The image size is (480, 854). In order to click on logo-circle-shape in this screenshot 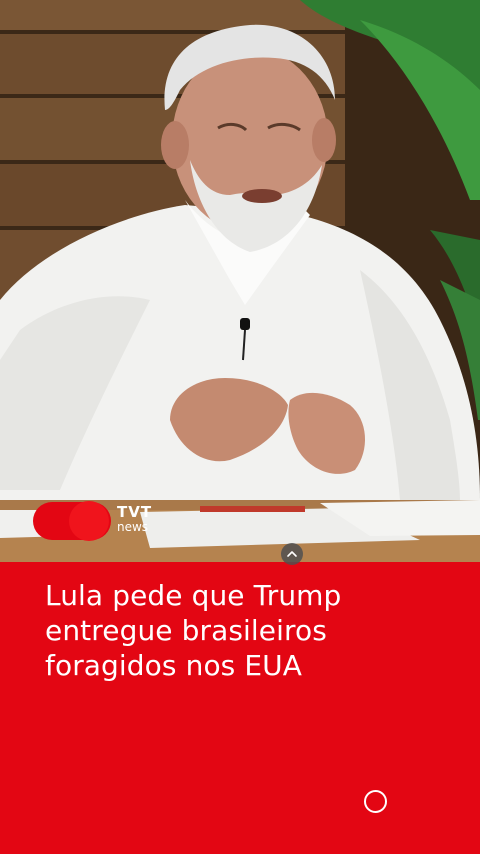, I will do `click(89, 521)`.